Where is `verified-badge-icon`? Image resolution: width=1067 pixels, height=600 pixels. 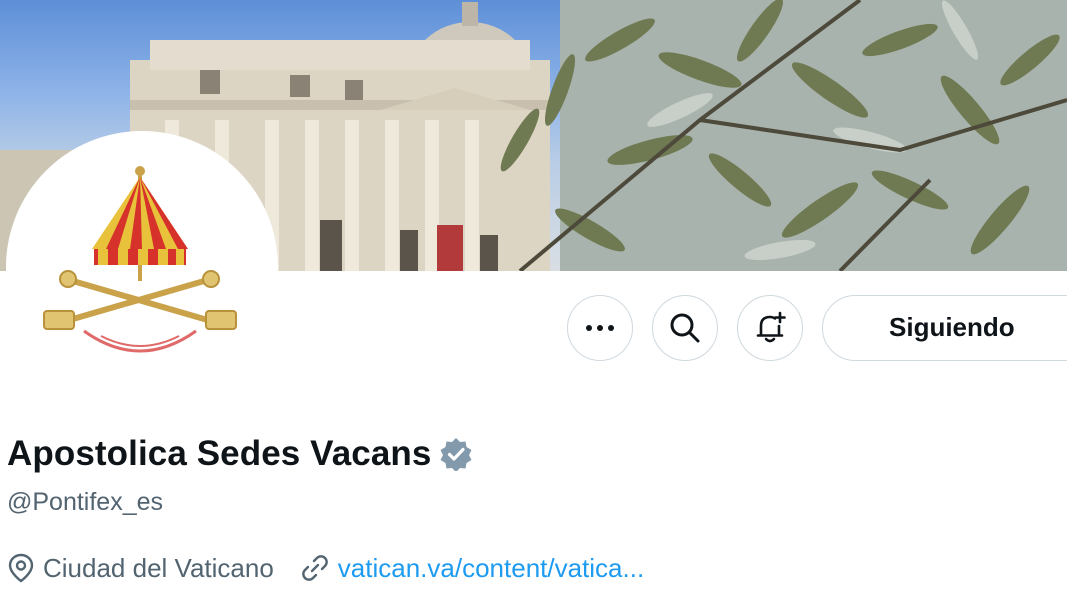
verified-badge-icon is located at coordinates (456, 454).